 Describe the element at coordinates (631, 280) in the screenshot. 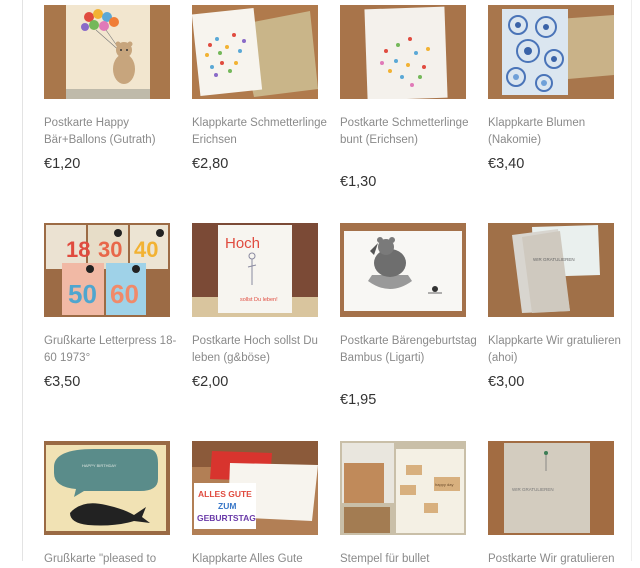

I see `content-right-border` at that location.